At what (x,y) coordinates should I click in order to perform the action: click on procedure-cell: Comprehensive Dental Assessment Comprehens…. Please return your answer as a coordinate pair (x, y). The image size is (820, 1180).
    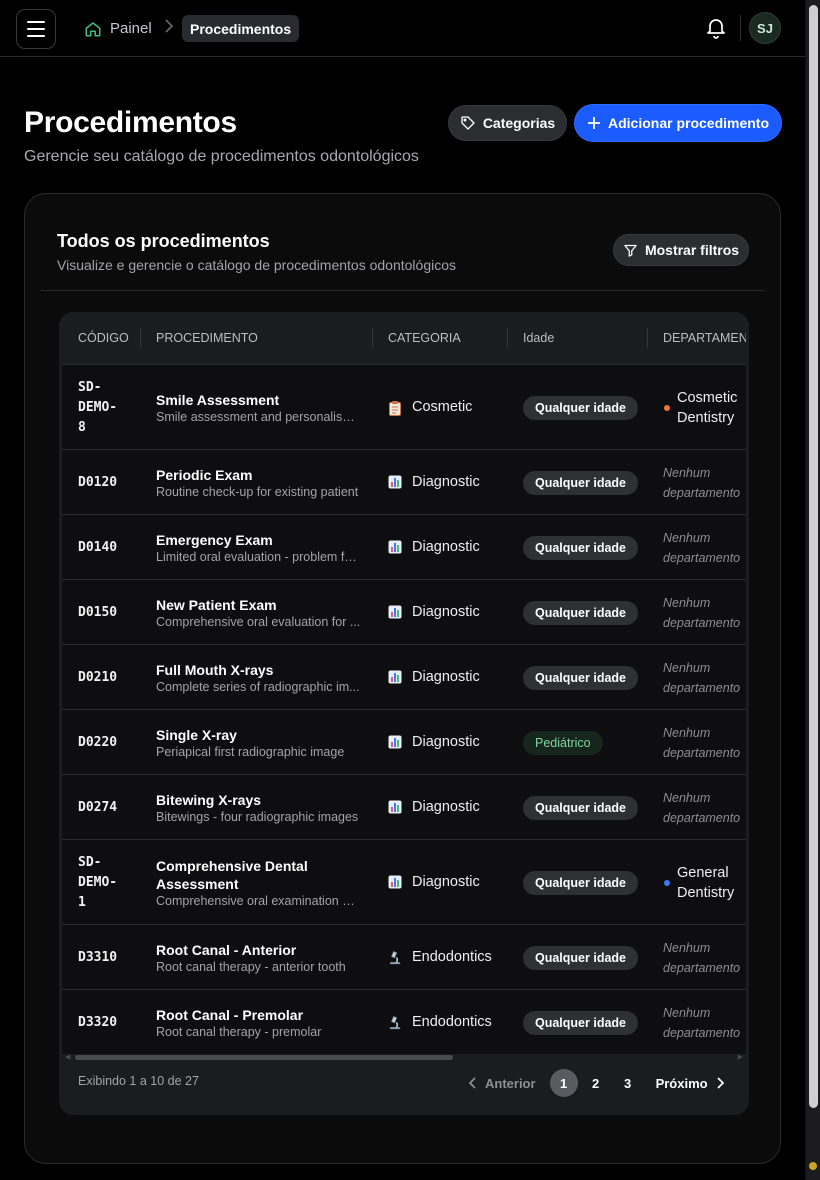
    Looking at the image, I should click on (258, 883).